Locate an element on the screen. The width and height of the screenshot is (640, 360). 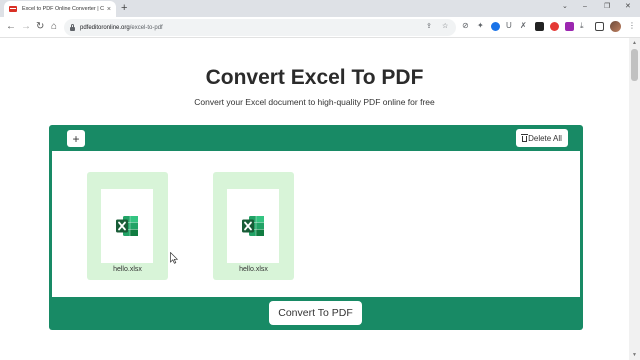
tab-search-icon: ⌄ is located at coordinates (565, 7).